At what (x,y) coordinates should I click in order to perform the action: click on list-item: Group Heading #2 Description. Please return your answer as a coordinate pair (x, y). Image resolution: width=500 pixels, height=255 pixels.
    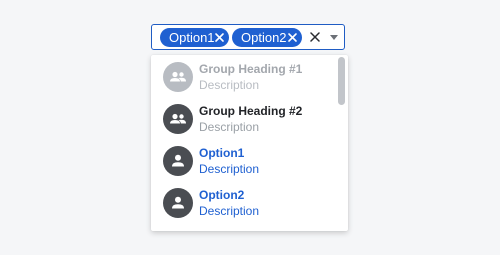
    Looking at the image, I should click on (244, 120).